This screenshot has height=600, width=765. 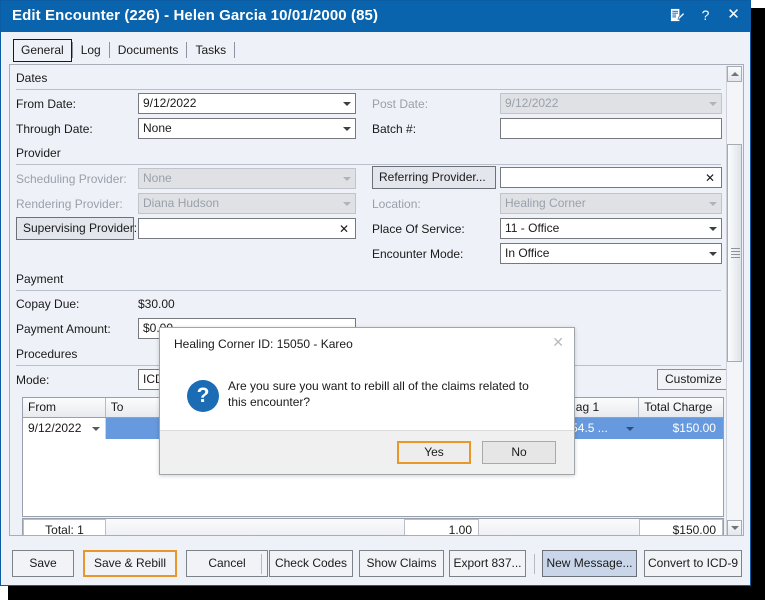 I want to click on scheduling-provider-input: None, so click(x=247, y=178).